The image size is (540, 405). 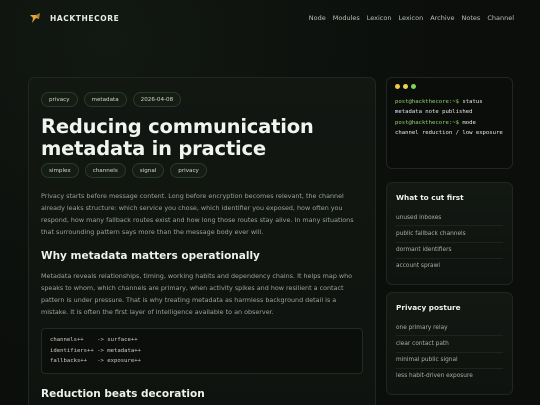 I want to click on list-item: account sprawl, so click(x=418, y=266).